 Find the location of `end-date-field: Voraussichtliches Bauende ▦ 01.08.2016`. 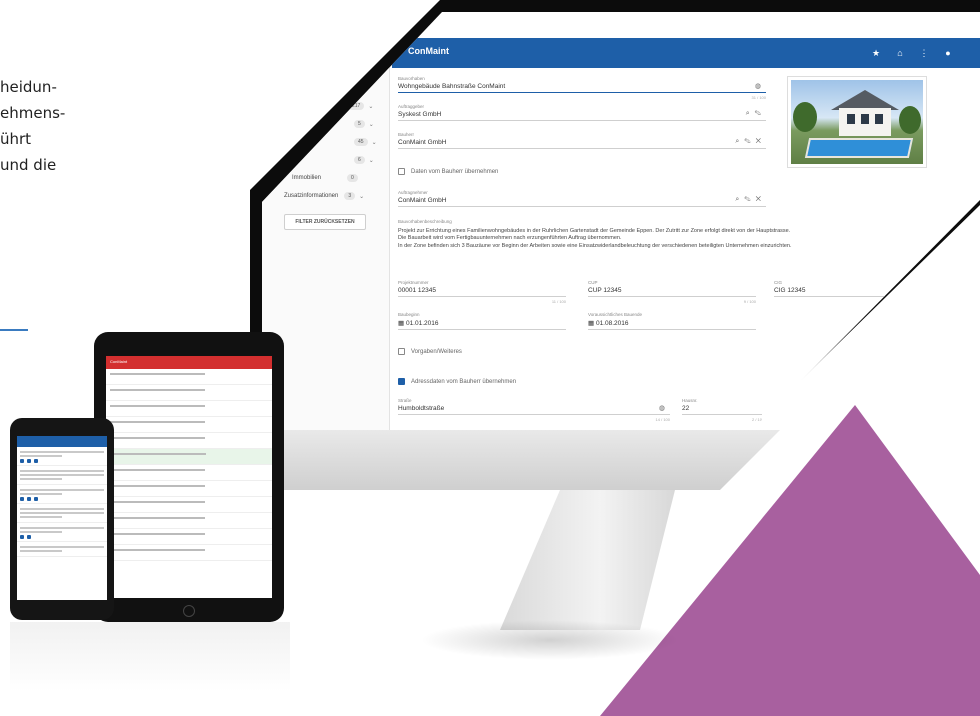

end-date-field: Voraussichtliches Bauende ▦ 01.08.2016 is located at coordinates (672, 321).